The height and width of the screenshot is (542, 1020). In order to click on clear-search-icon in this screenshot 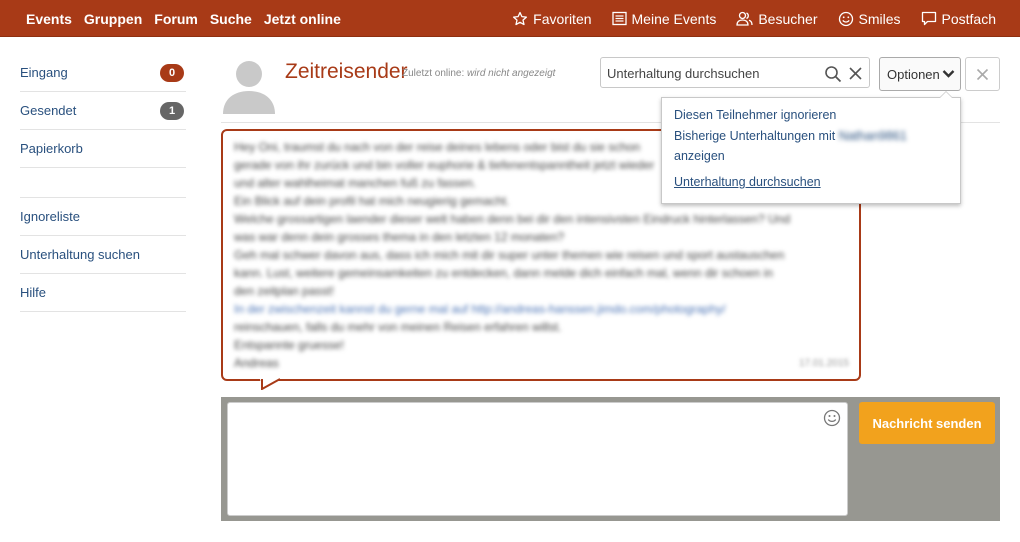, I will do `click(855, 73)`.